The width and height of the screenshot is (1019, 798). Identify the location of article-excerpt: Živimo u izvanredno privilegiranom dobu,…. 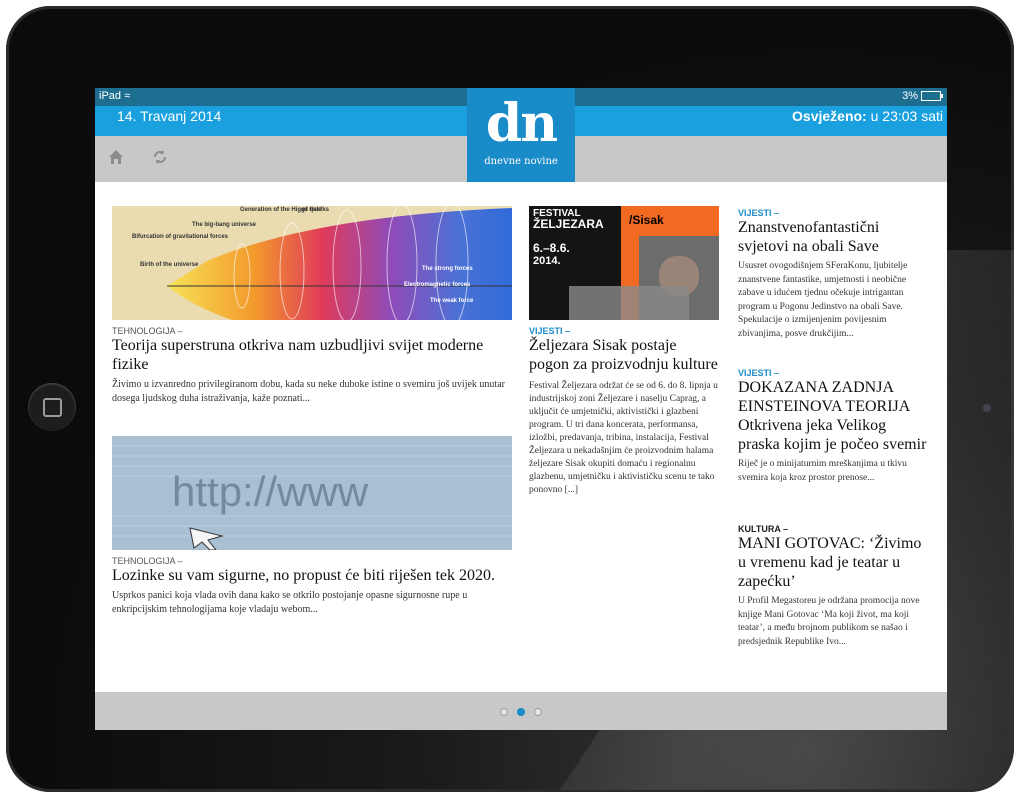
(308, 391).